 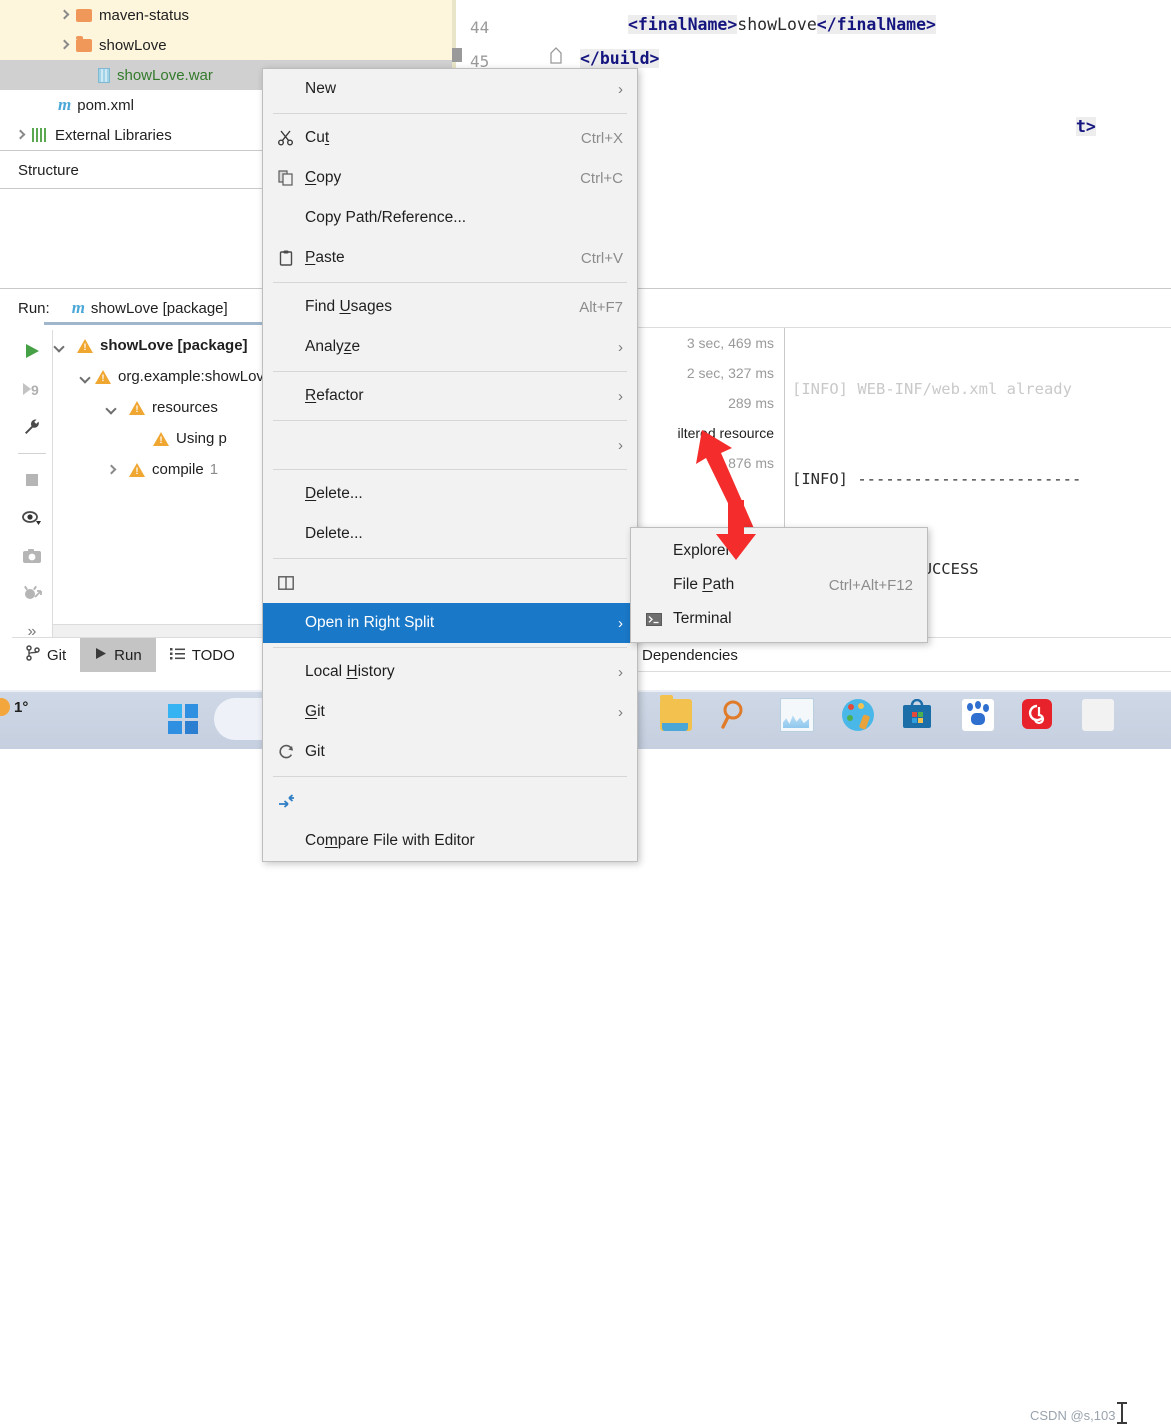 I want to click on menu-item-compare-file-with-editor: Compare File with Editor, so click(x=450, y=841).